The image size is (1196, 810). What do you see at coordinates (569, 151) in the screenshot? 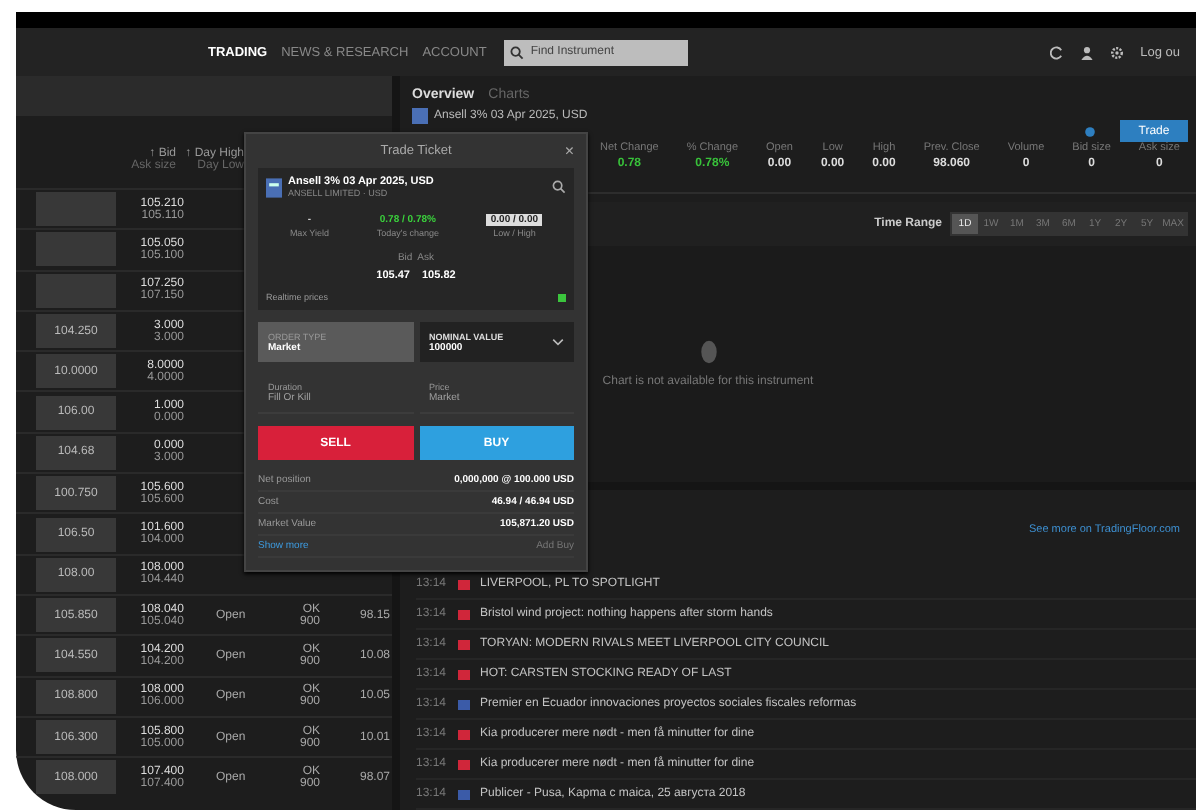
I see `close-button: ×` at bounding box center [569, 151].